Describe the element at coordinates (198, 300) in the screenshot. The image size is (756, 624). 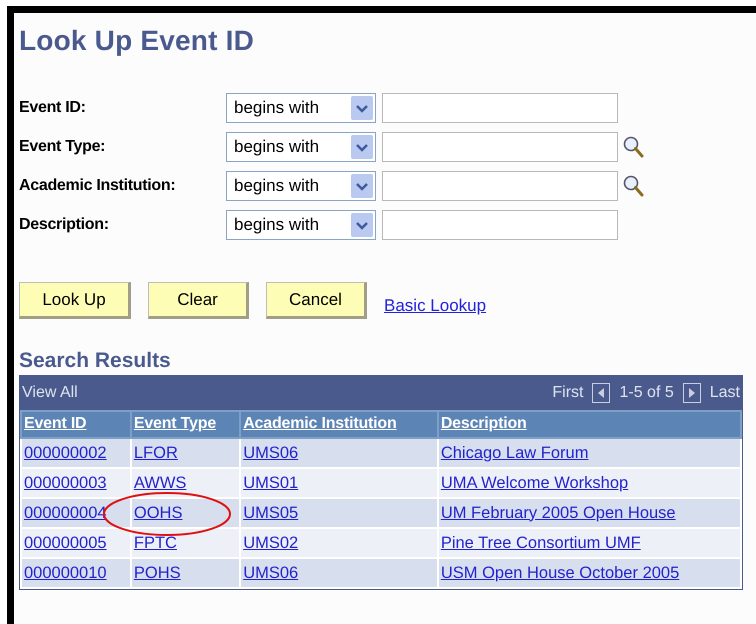
I see `action-button: Clear` at that location.